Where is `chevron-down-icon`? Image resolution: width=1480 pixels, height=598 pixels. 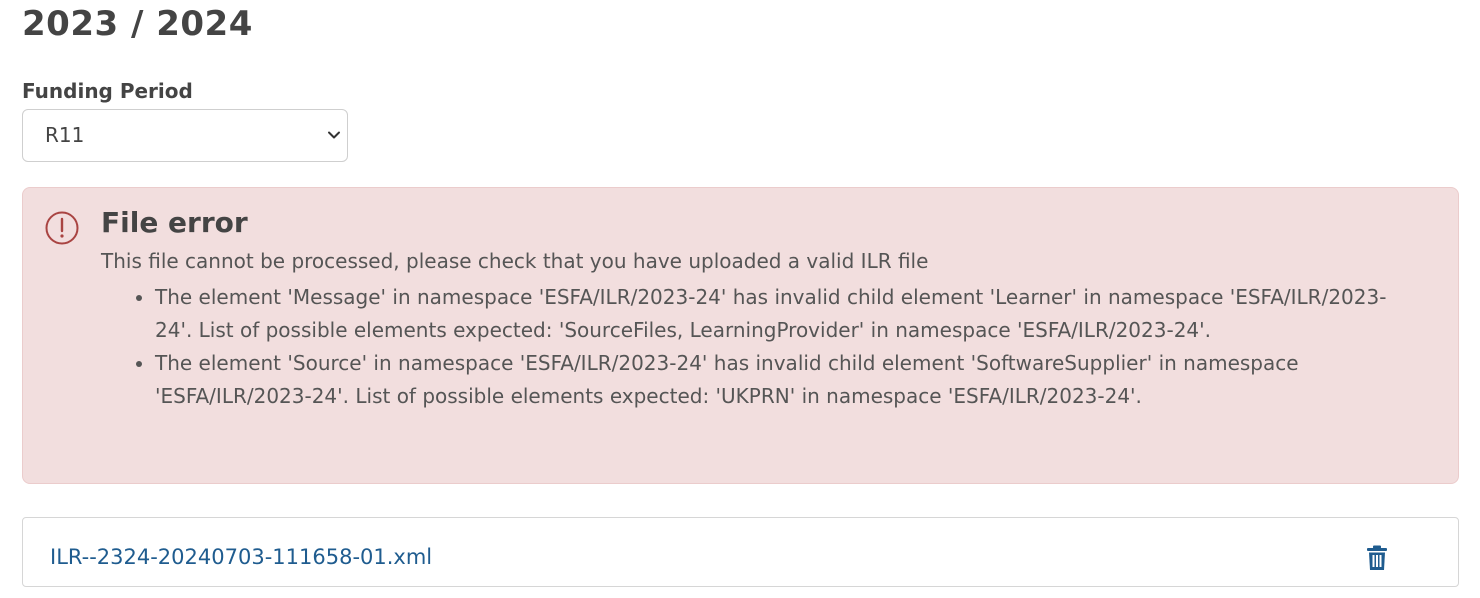
chevron-down-icon is located at coordinates (334, 135).